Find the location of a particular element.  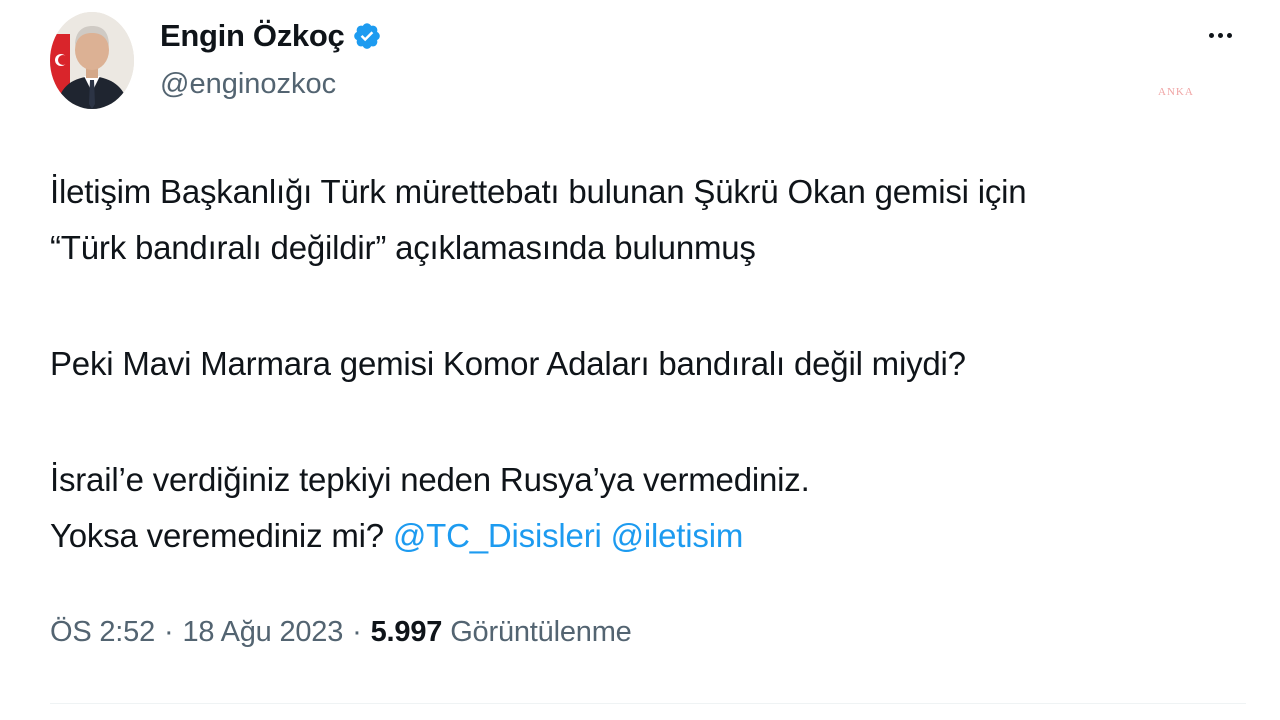

tweet-time: ÖS 2:52 is located at coordinates (102, 632).